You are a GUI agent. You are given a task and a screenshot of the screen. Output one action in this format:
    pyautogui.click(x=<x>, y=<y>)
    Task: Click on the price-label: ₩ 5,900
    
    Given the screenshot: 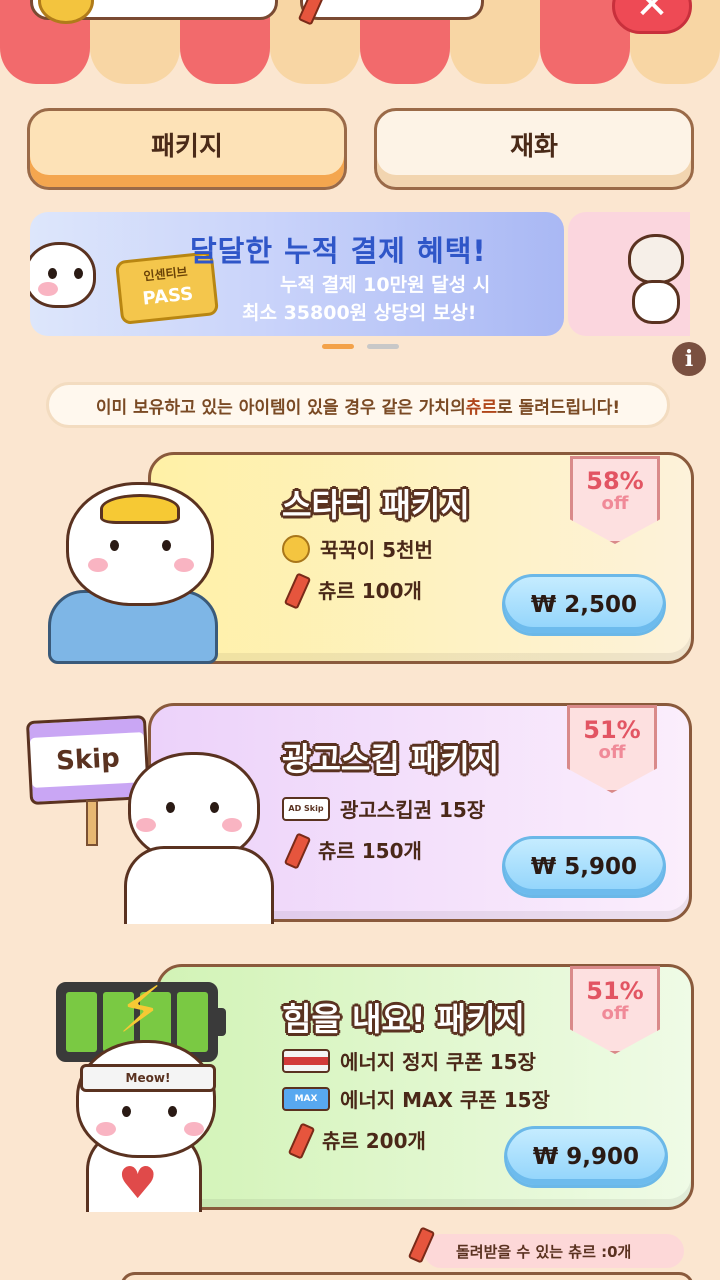 What is the action you would take?
    pyautogui.click(x=584, y=867)
    